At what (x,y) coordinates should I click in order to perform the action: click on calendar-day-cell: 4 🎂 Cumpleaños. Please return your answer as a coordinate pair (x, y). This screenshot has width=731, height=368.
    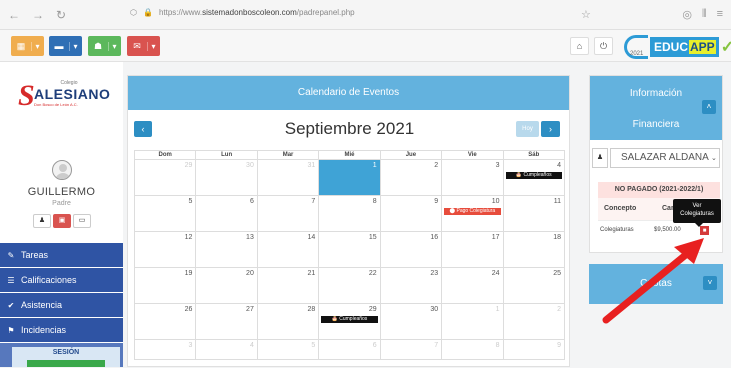
    Looking at the image, I should click on (534, 177).